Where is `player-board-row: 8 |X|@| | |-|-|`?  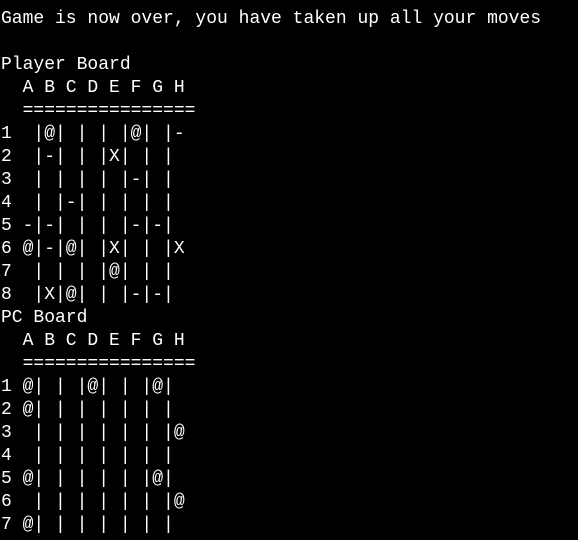 player-board-row: 8 |X|@| | |-|-| is located at coordinates (87, 295).